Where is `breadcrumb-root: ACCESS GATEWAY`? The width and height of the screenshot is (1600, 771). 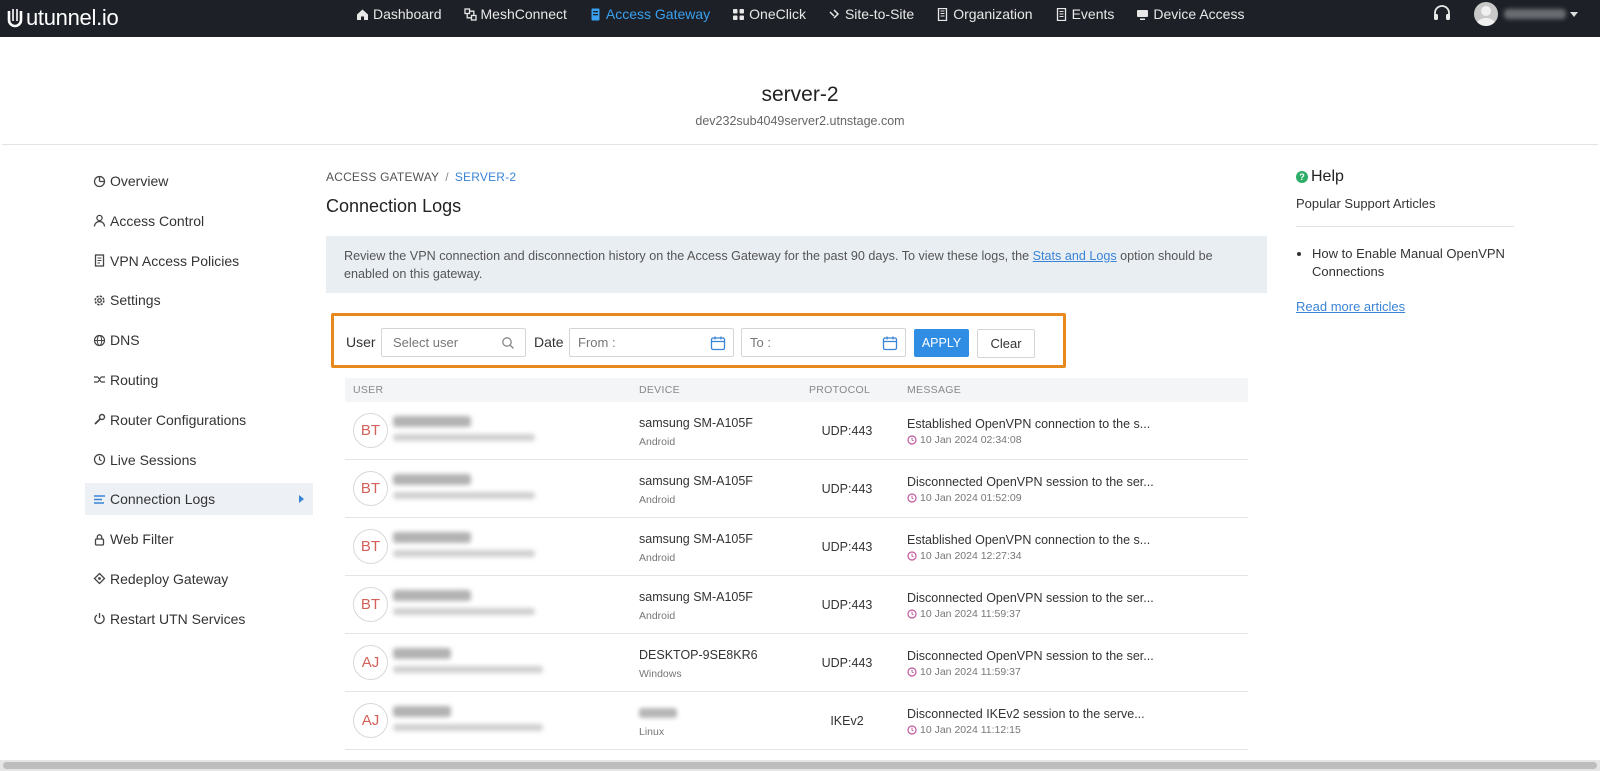
breadcrumb-root: ACCESS GATEWAY is located at coordinates (382, 177).